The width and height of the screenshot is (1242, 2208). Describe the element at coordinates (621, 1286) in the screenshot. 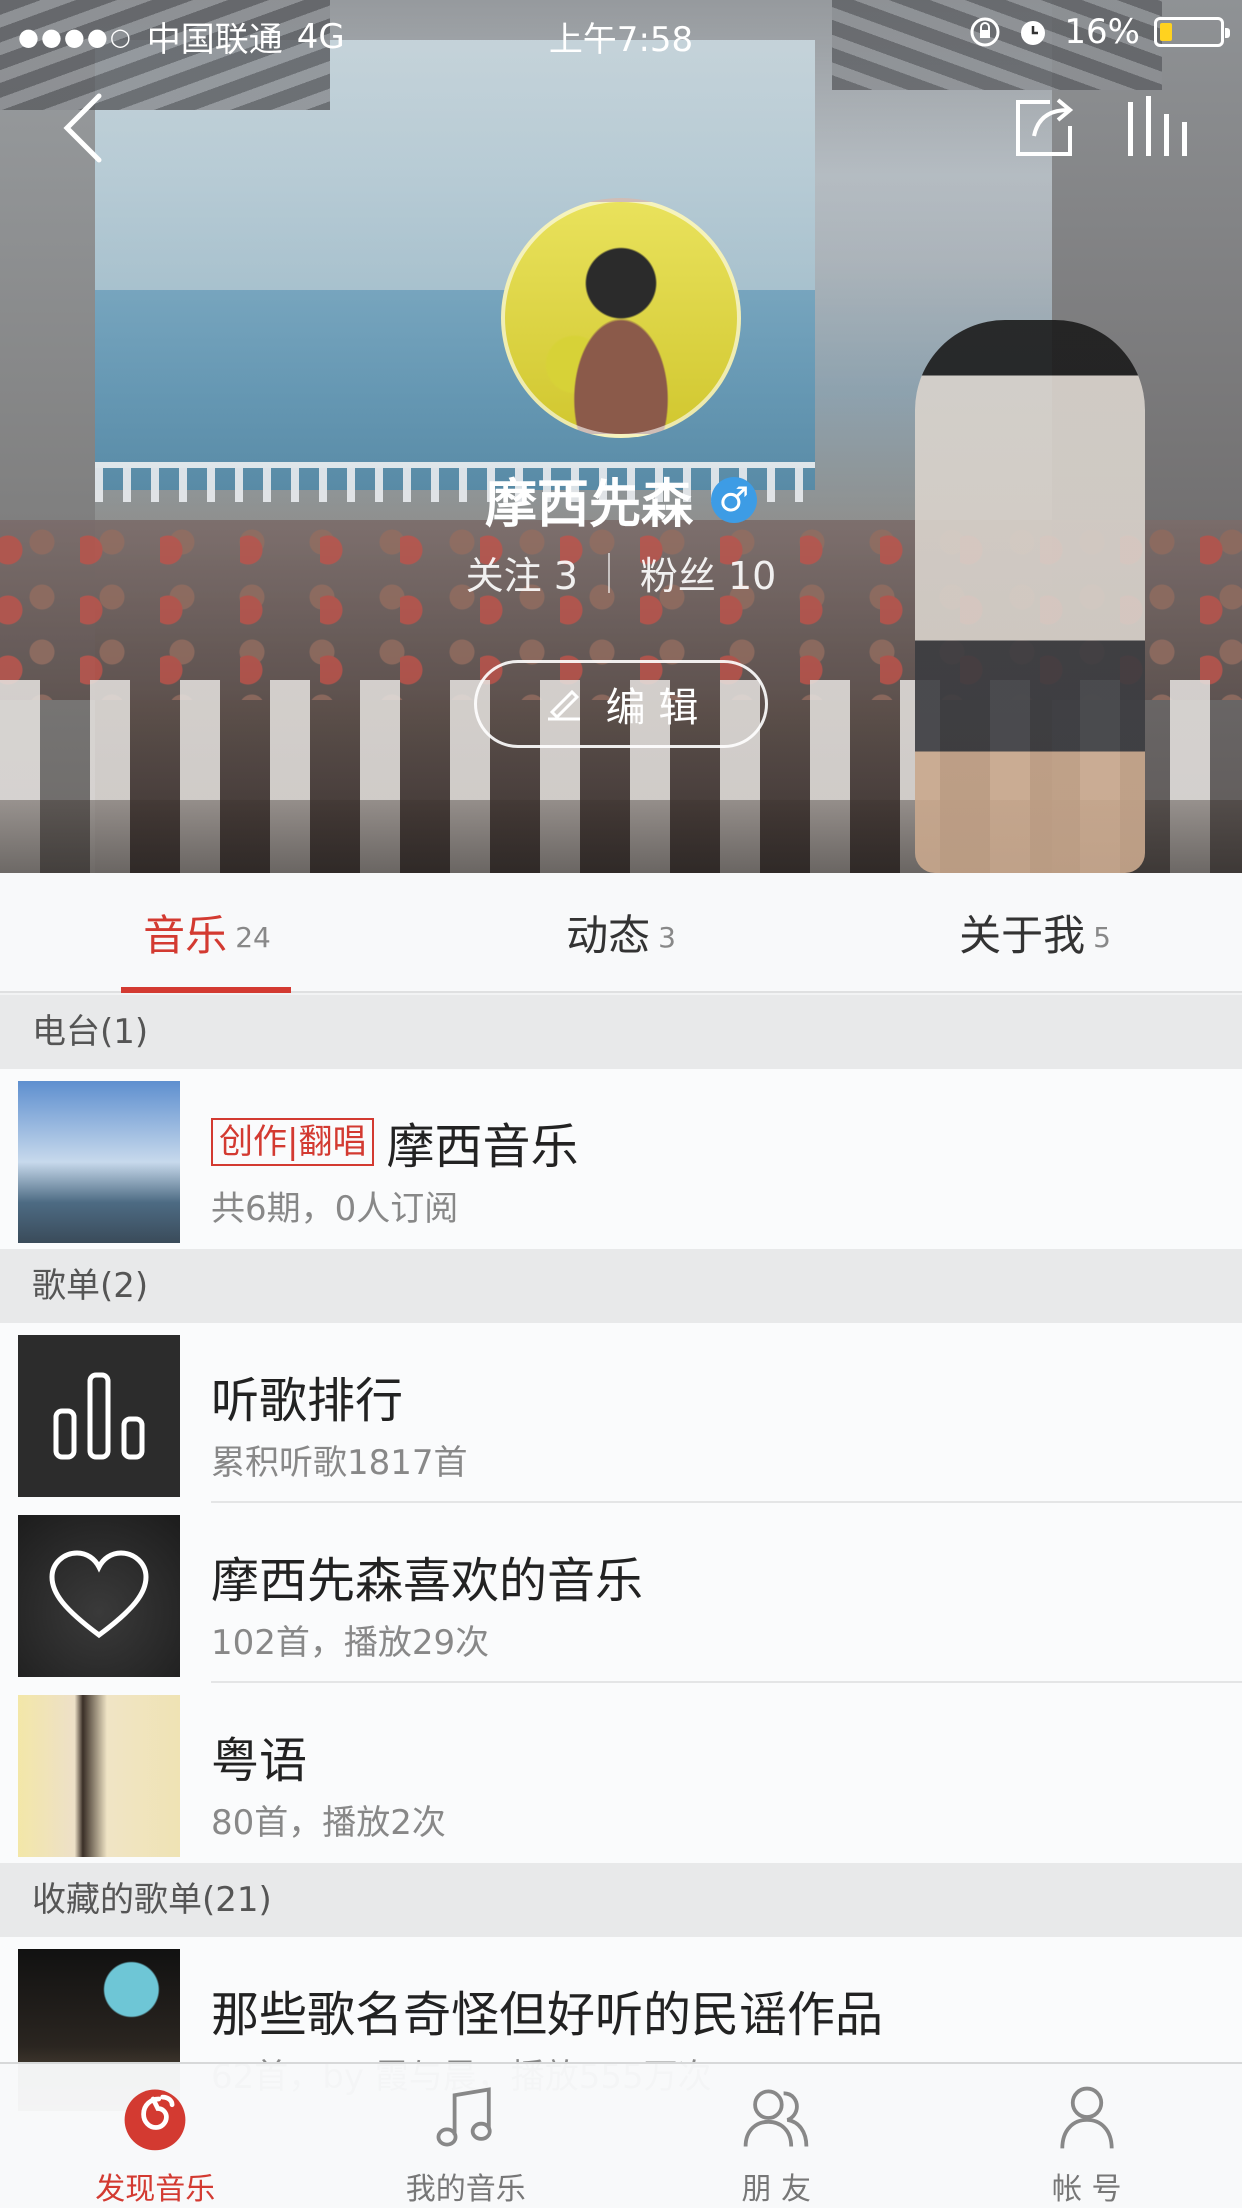

I see `section-header-playlists: 歌单(2)` at that location.